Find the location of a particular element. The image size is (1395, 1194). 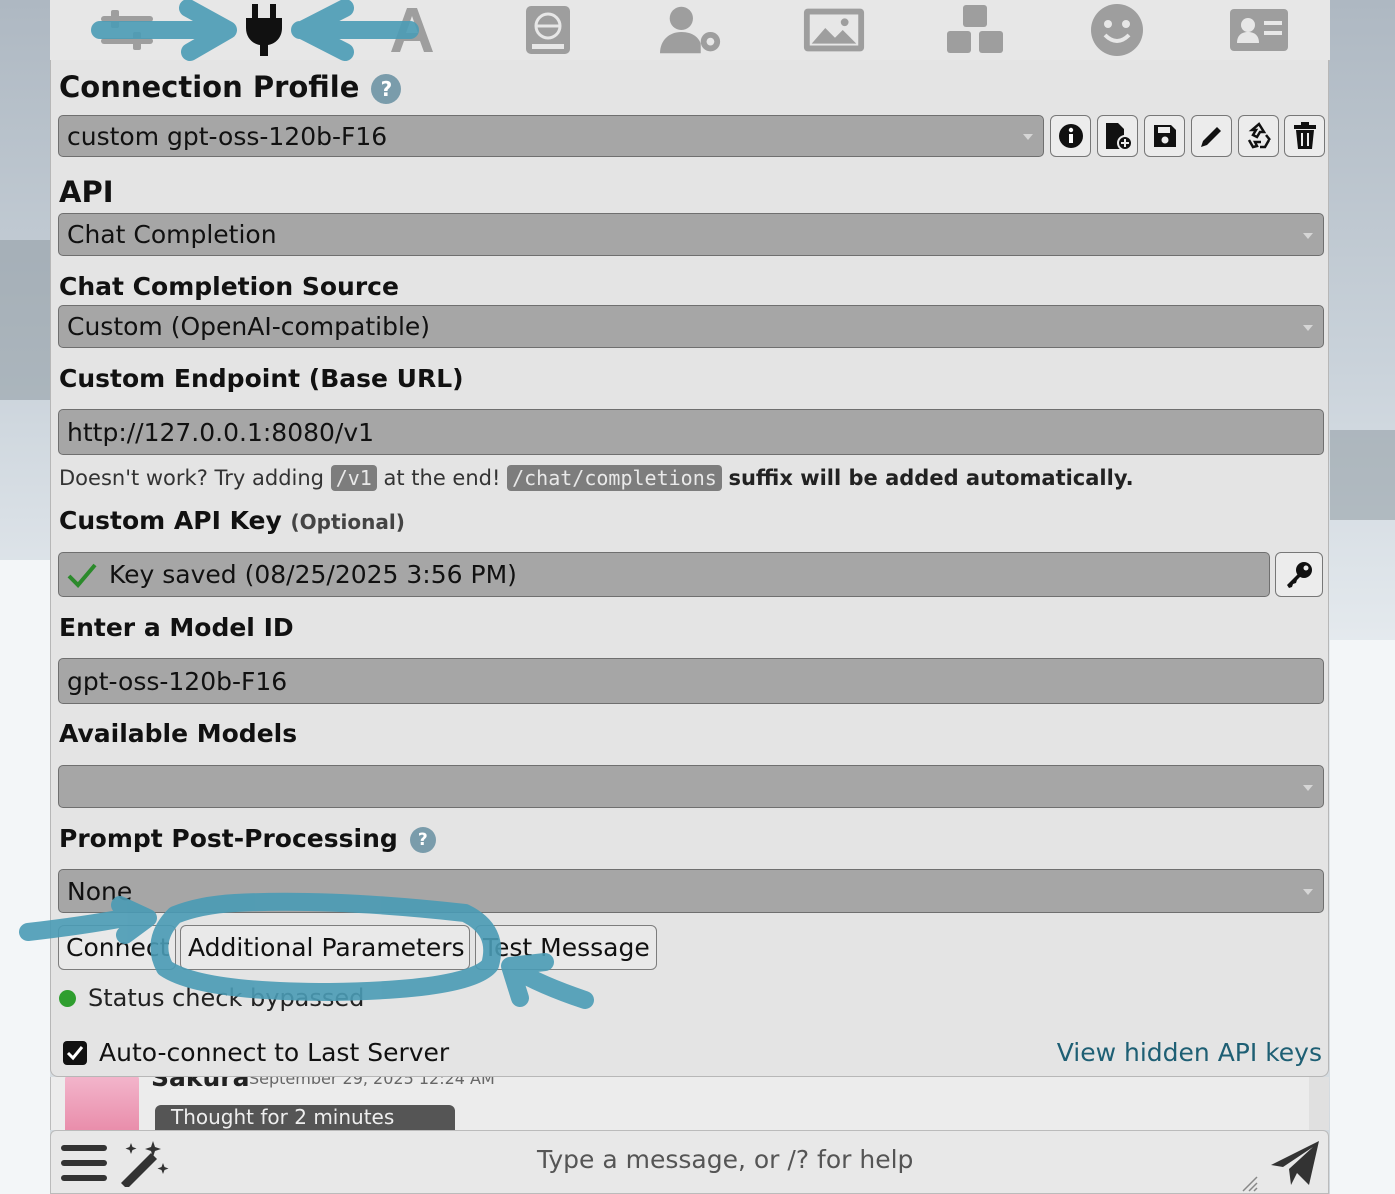

checkmark-icon is located at coordinates (75, 1052).